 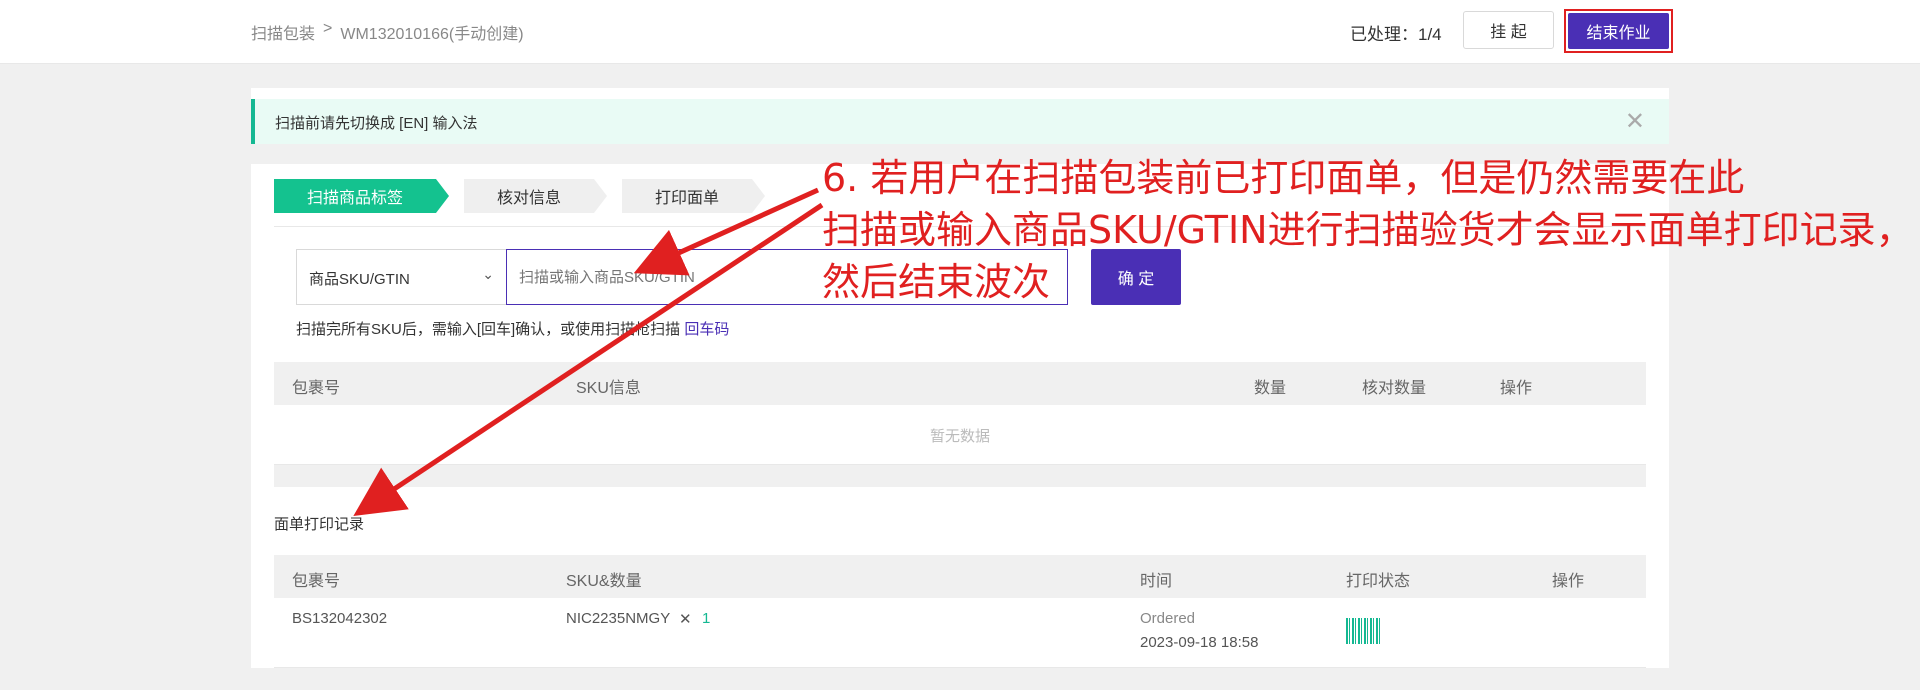 I want to click on arrow-to-print-record, so click(x=588, y=359).